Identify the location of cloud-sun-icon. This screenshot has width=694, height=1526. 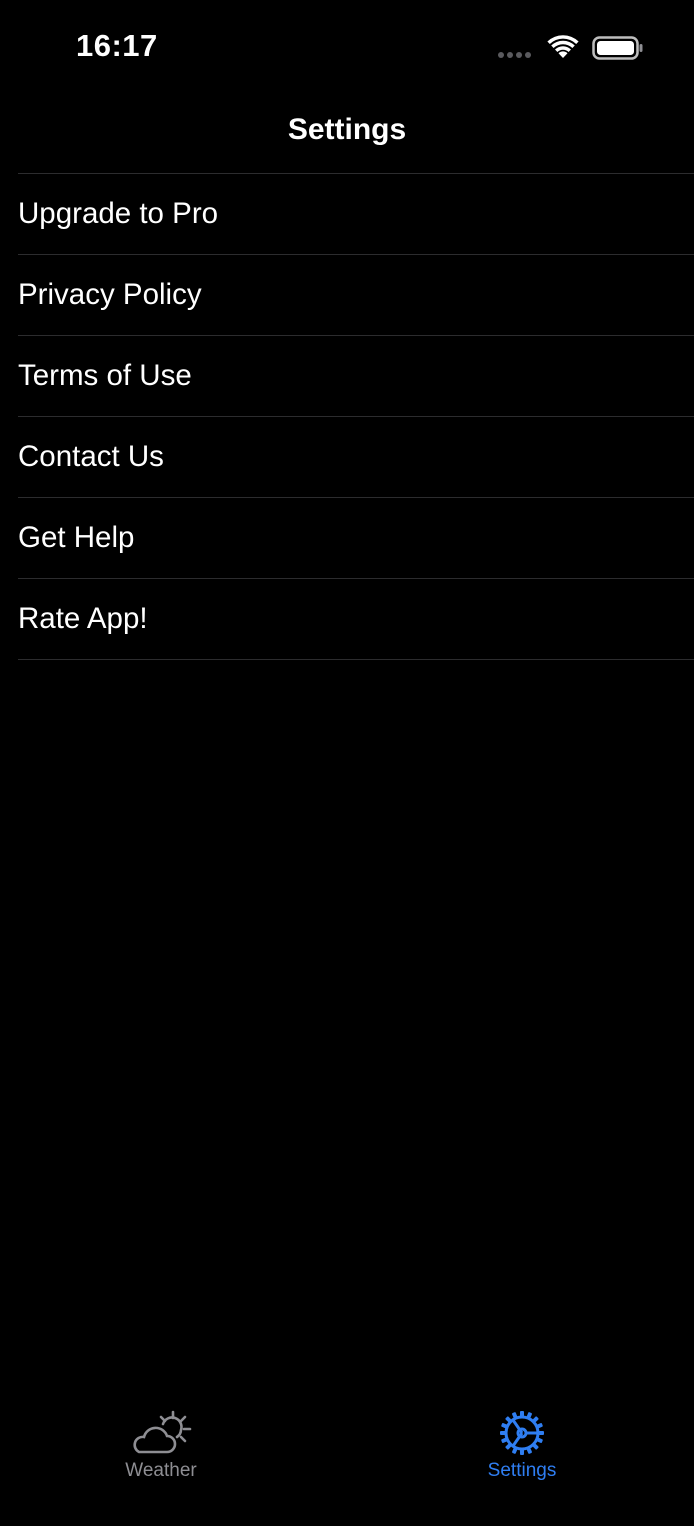
(161, 1433).